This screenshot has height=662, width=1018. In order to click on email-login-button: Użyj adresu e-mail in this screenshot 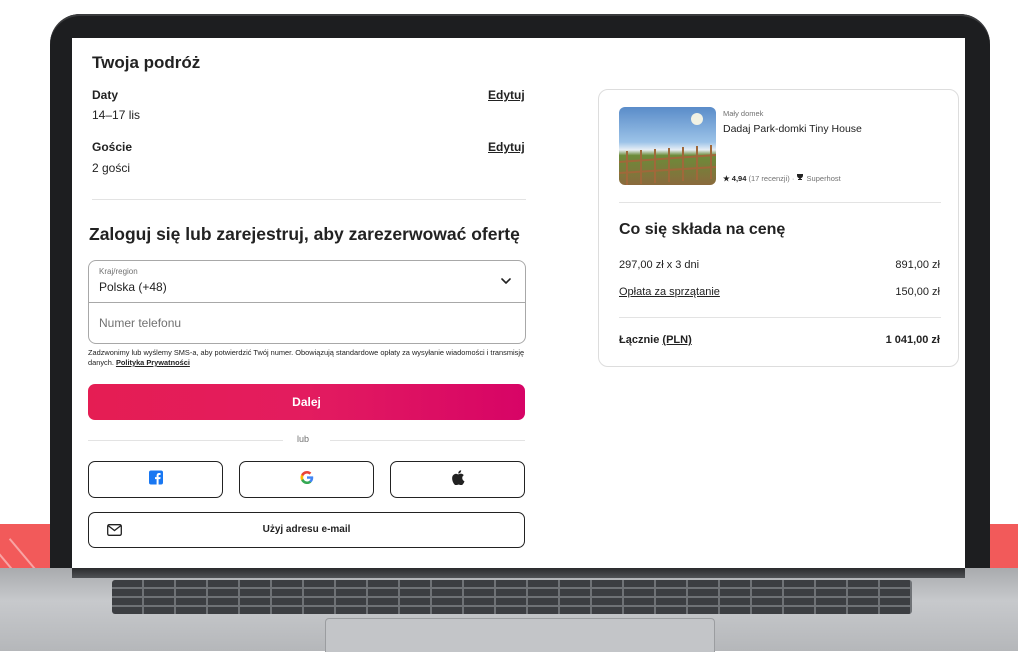, I will do `click(306, 530)`.